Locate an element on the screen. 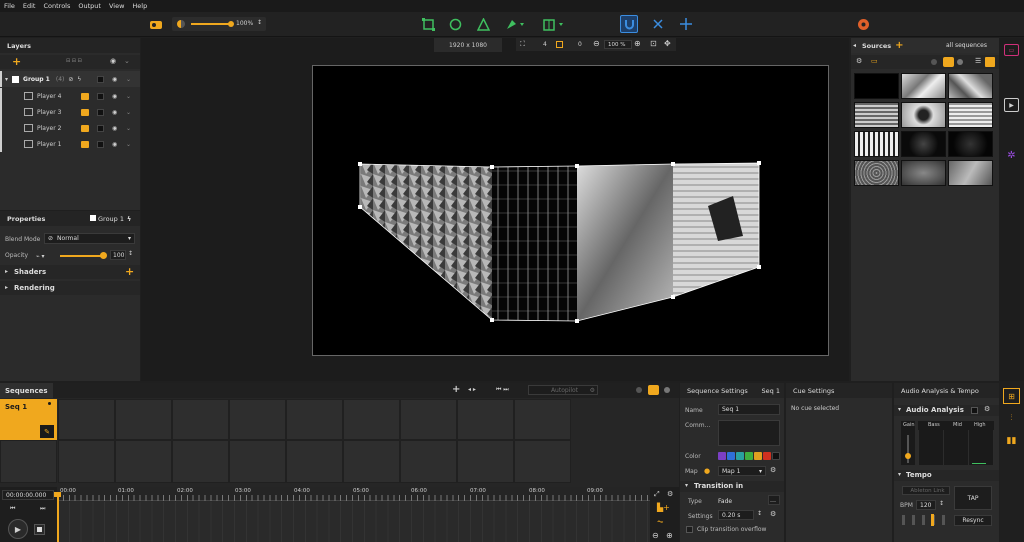 Image resolution: width=1024 pixels, height=542 pixels. edit-pencil-icon: ✎ is located at coordinates (47, 431).